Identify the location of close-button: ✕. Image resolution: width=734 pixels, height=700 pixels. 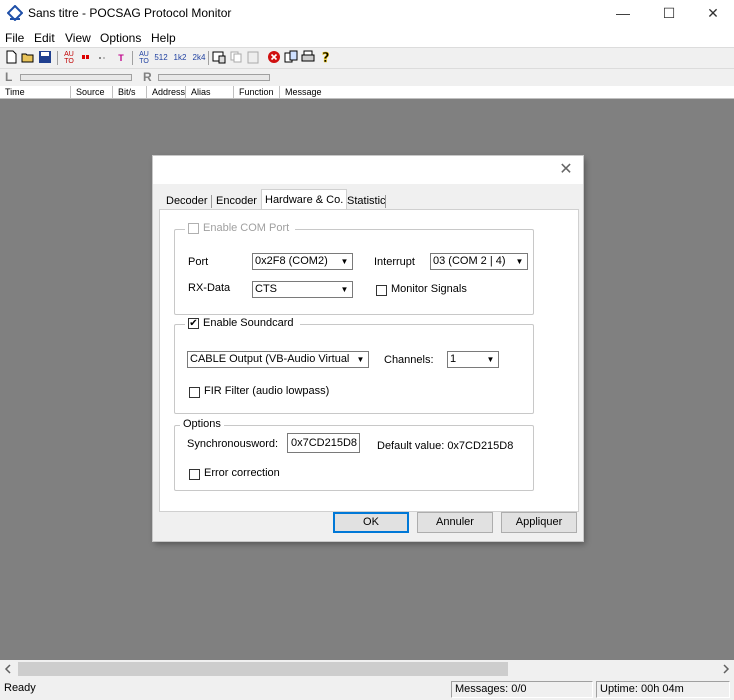
(712, 14).